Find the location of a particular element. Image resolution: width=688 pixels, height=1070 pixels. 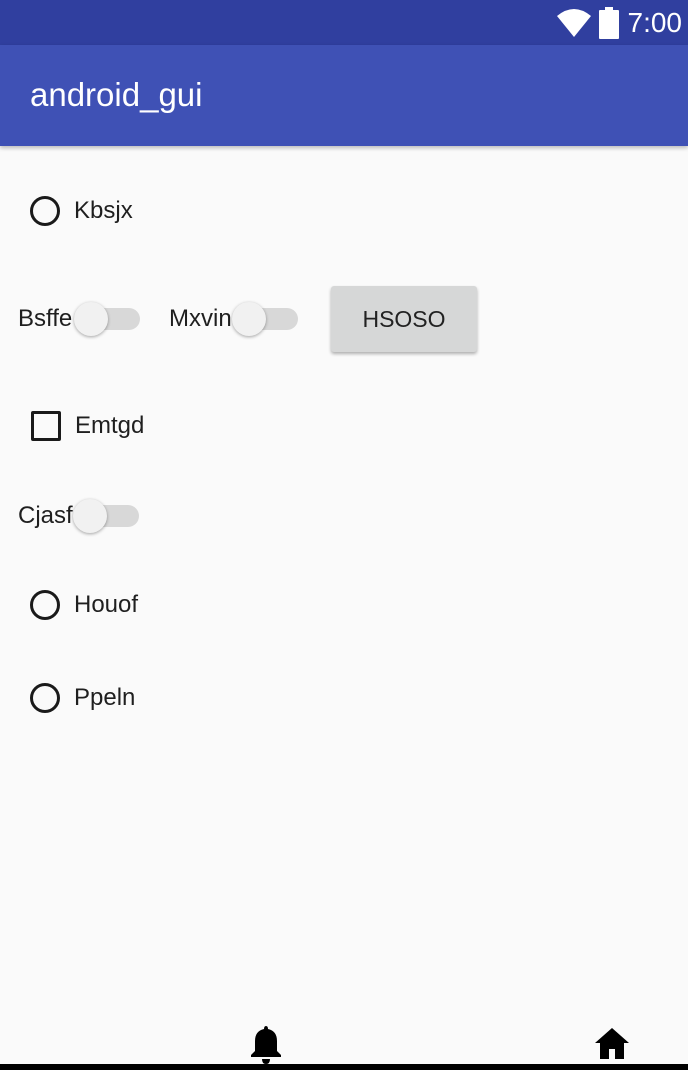

checkbox-emtgd-label: Emtgd is located at coordinates (110, 425).